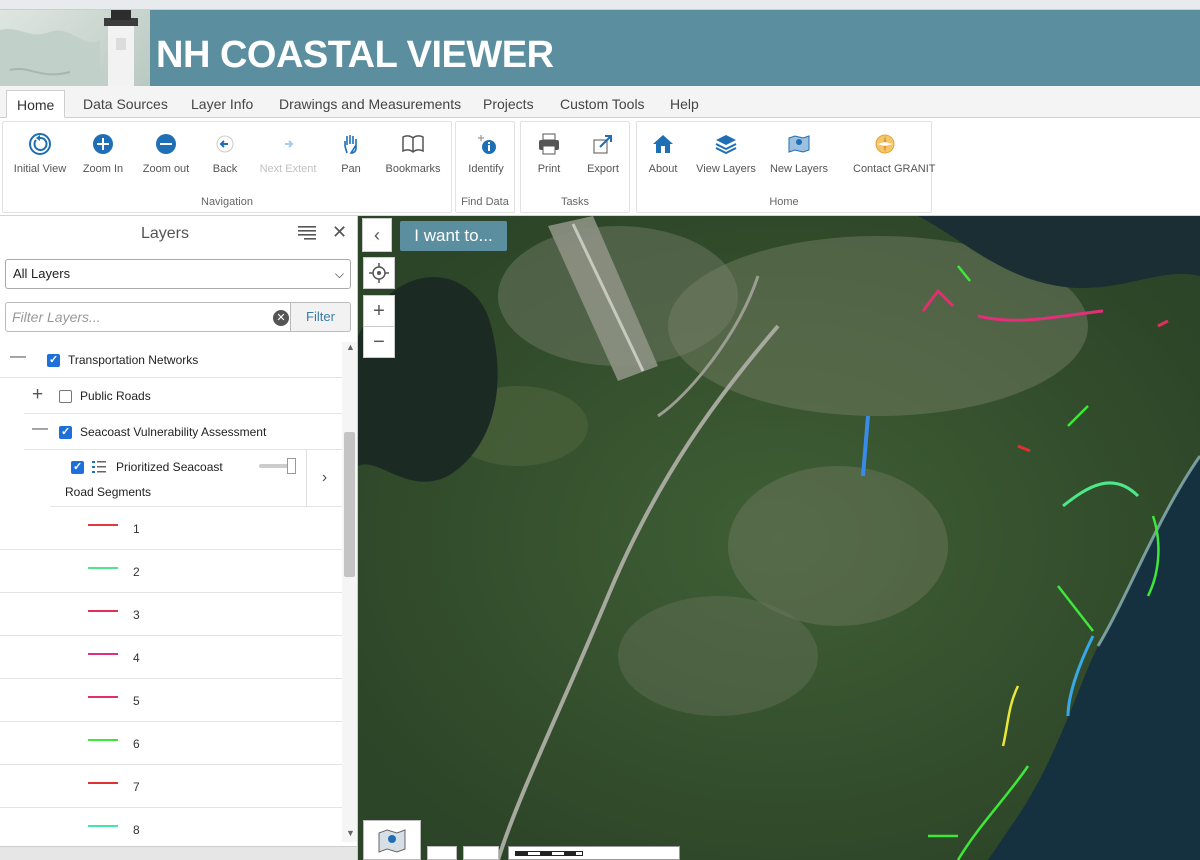  I want to click on export-button: Export, so click(603, 153).